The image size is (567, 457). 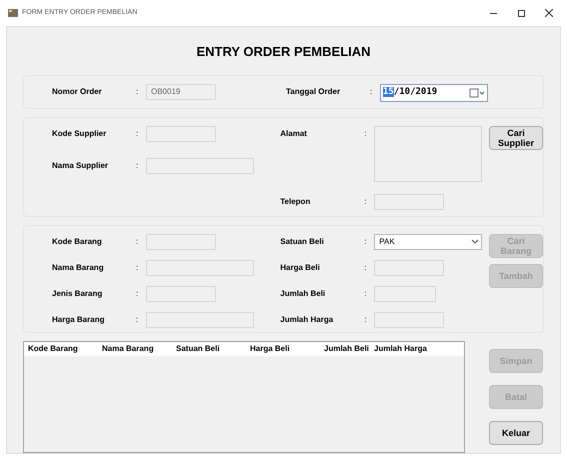 What do you see at coordinates (314, 92) in the screenshot?
I see `field-label: Tanggal Order` at bounding box center [314, 92].